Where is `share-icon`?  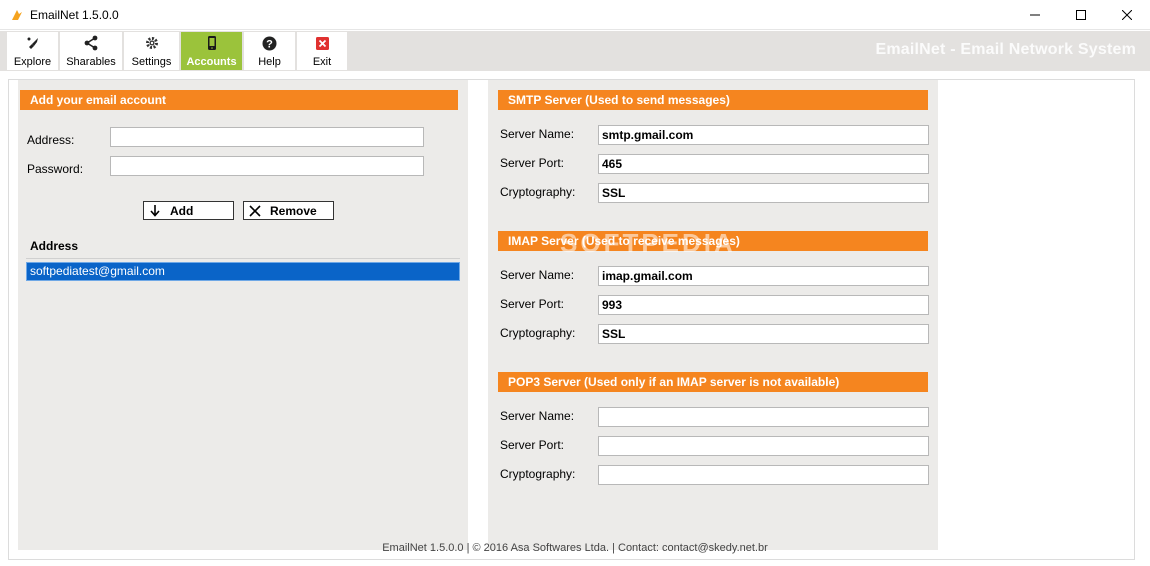
share-icon is located at coordinates (91, 43).